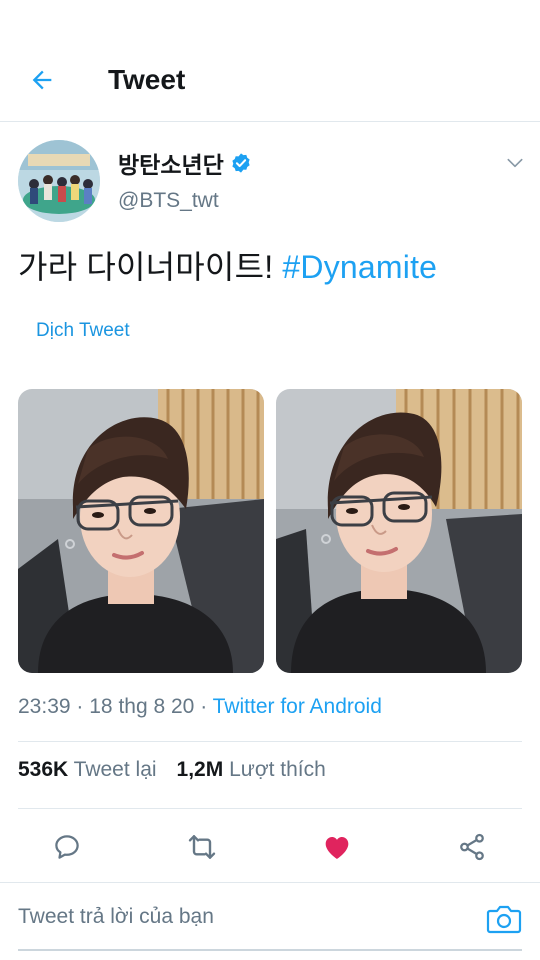  What do you see at coordinates (200, 769) in the screenshot?
I see `likes-count: 1,2M` at bounding box center [200, 769].